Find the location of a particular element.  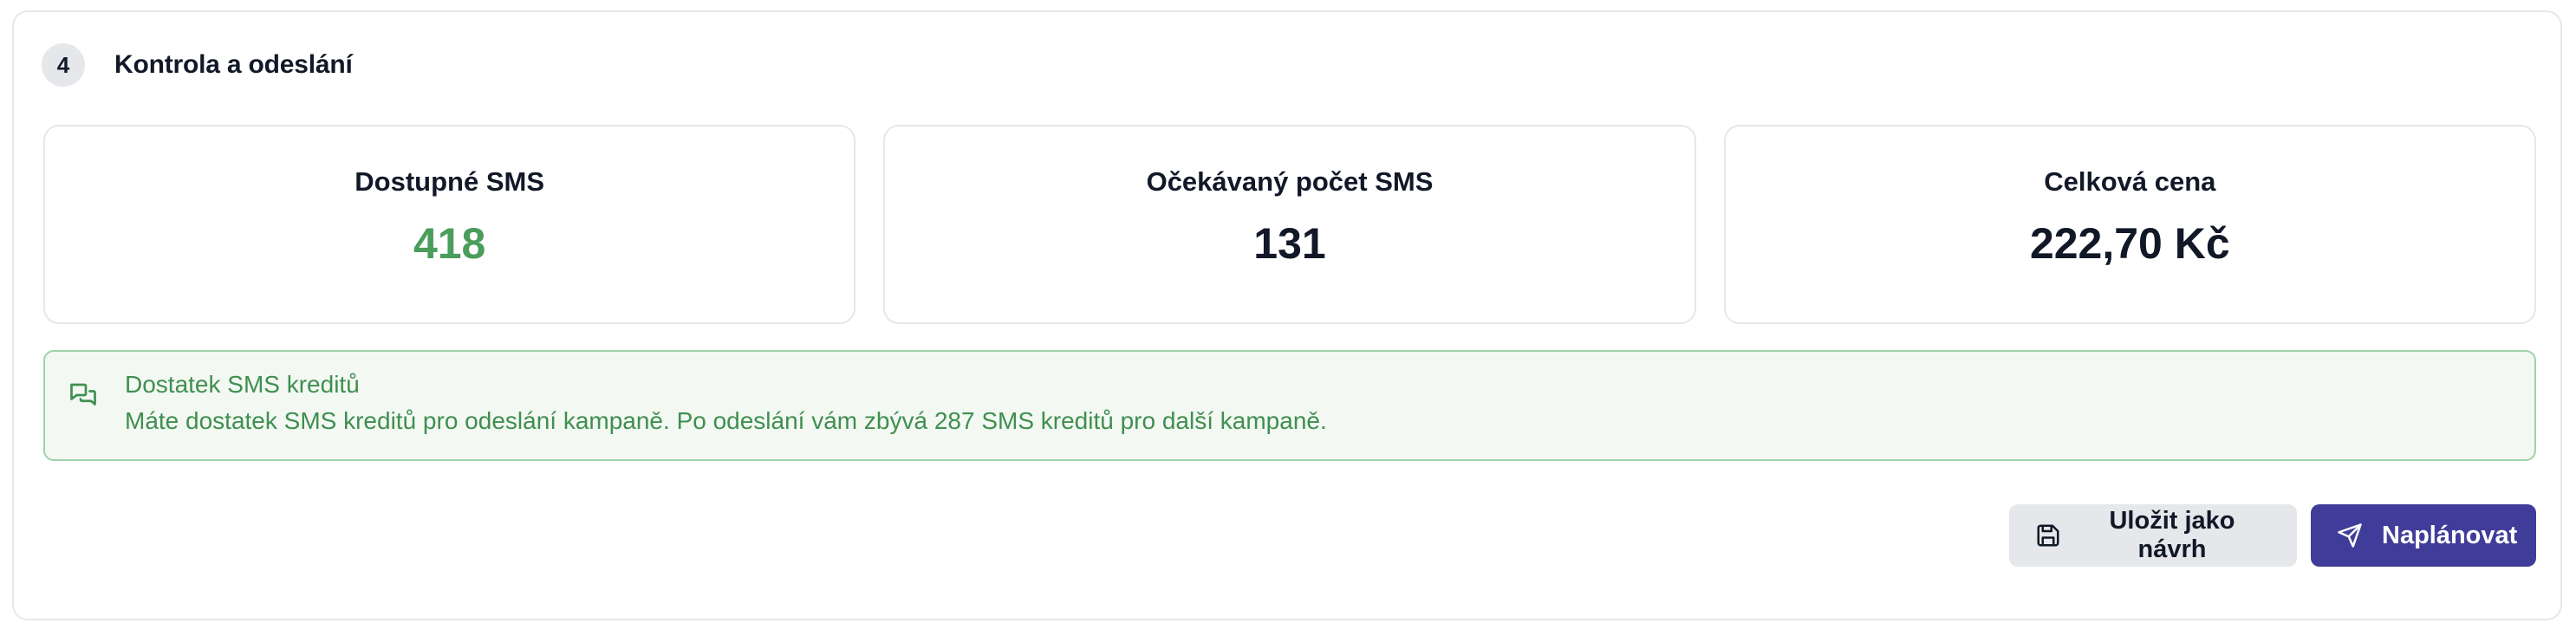

save-draft-button: Uložit jako návrh is located at coordinates (2153, 536).